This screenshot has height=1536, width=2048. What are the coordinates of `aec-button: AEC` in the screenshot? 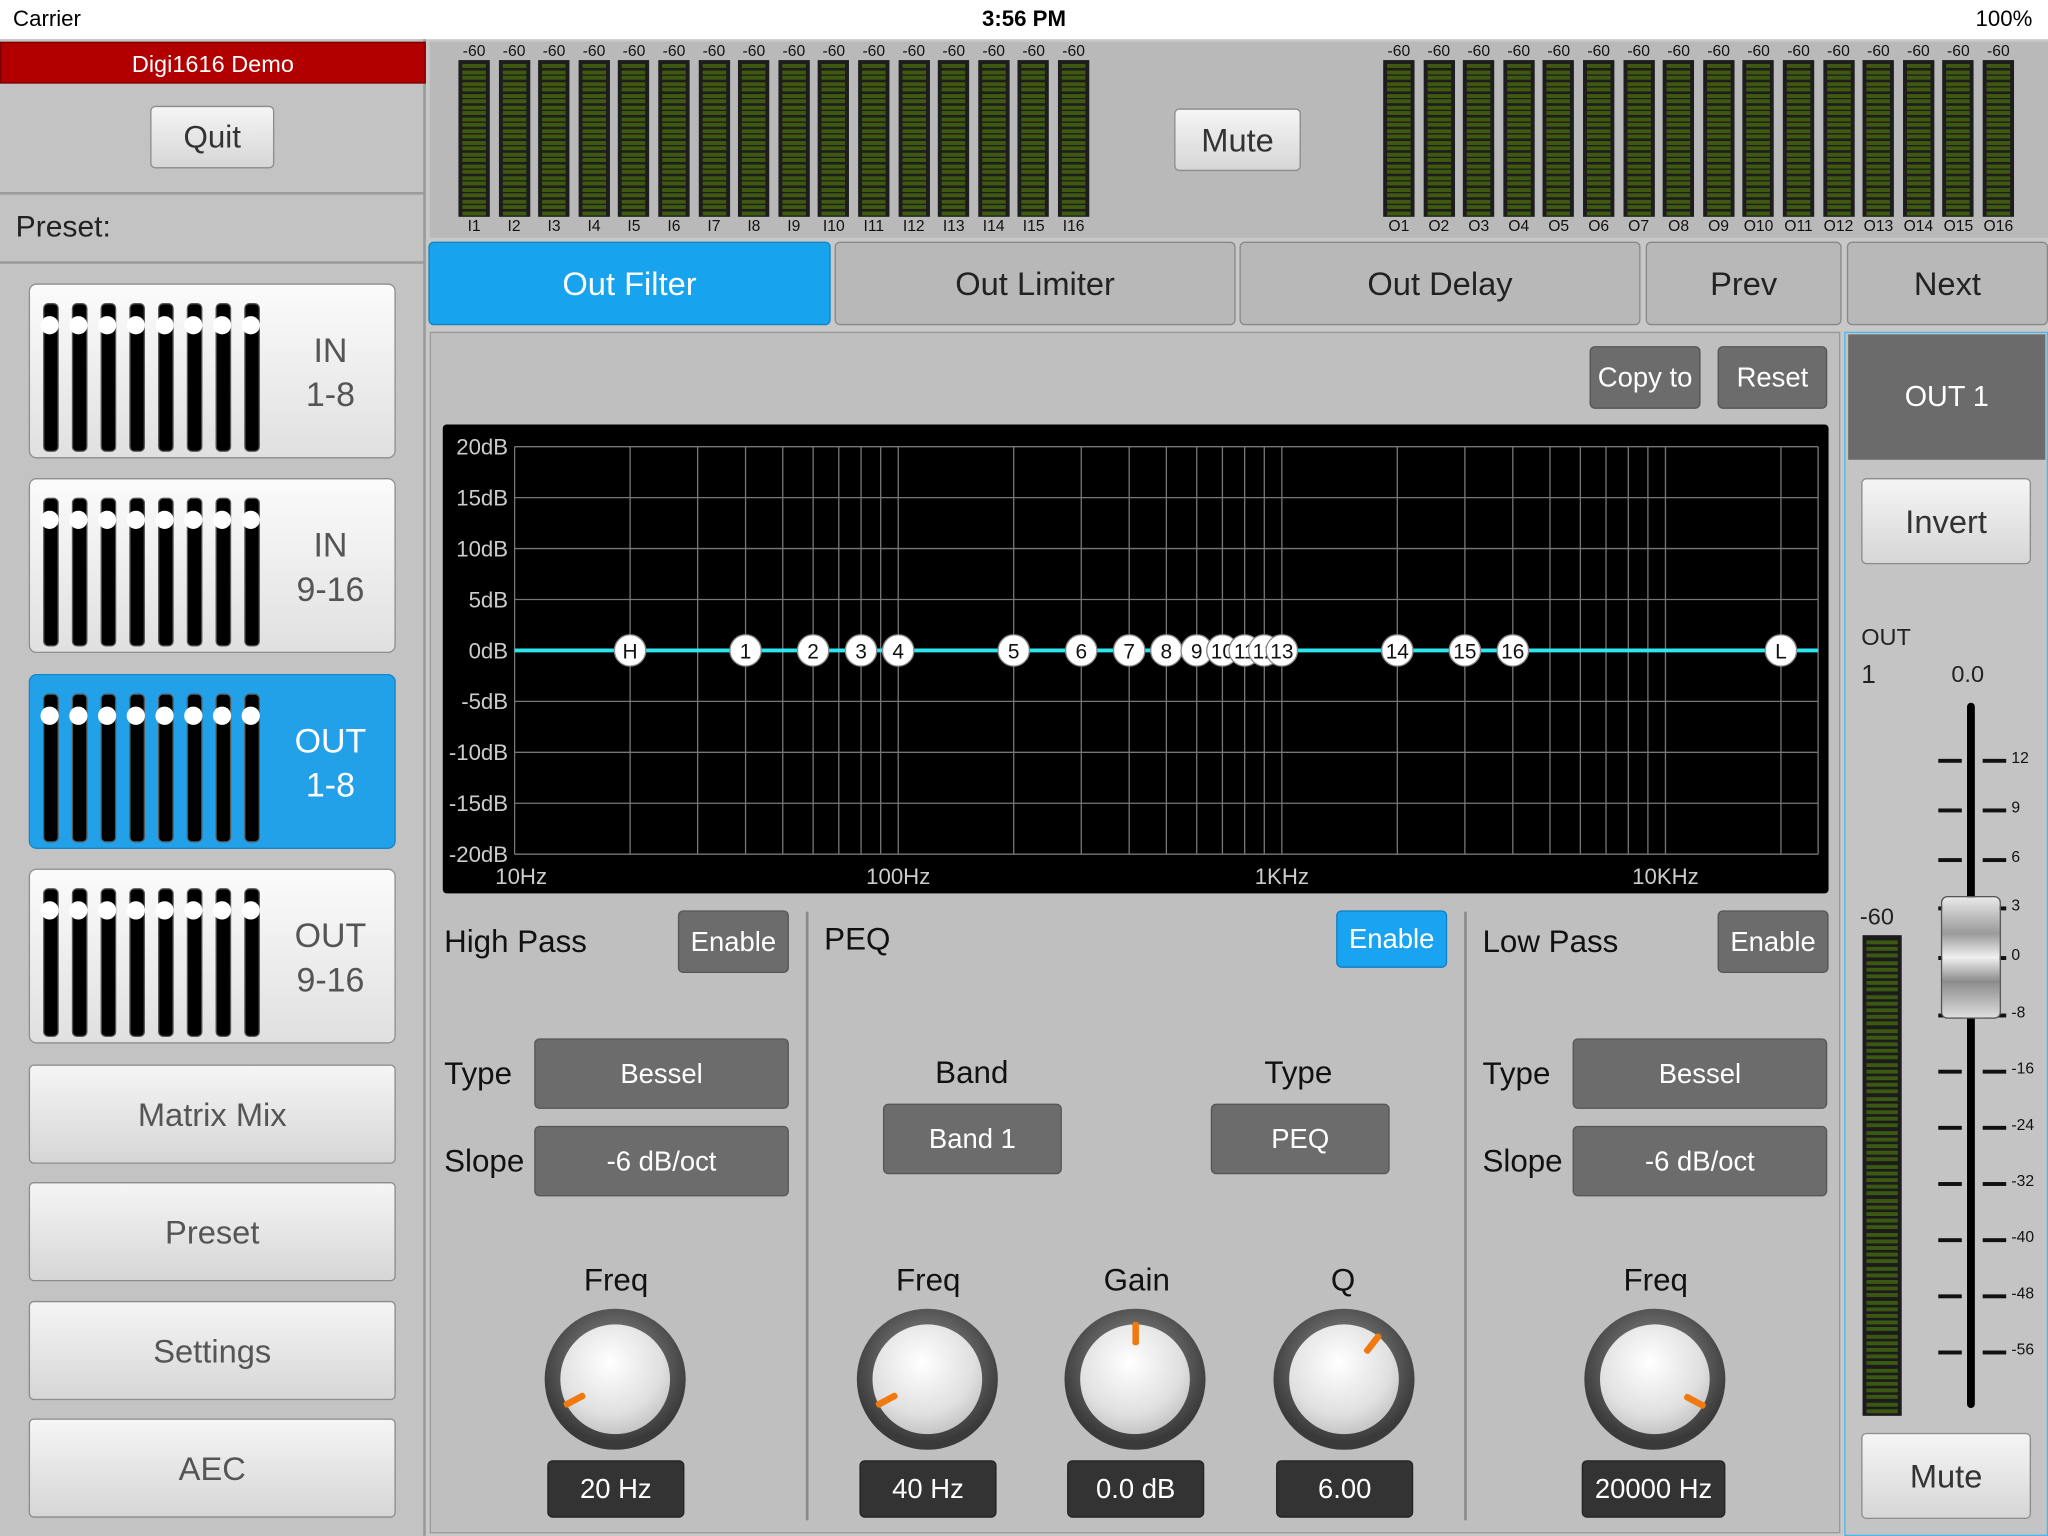 It's located at (212, 1468).